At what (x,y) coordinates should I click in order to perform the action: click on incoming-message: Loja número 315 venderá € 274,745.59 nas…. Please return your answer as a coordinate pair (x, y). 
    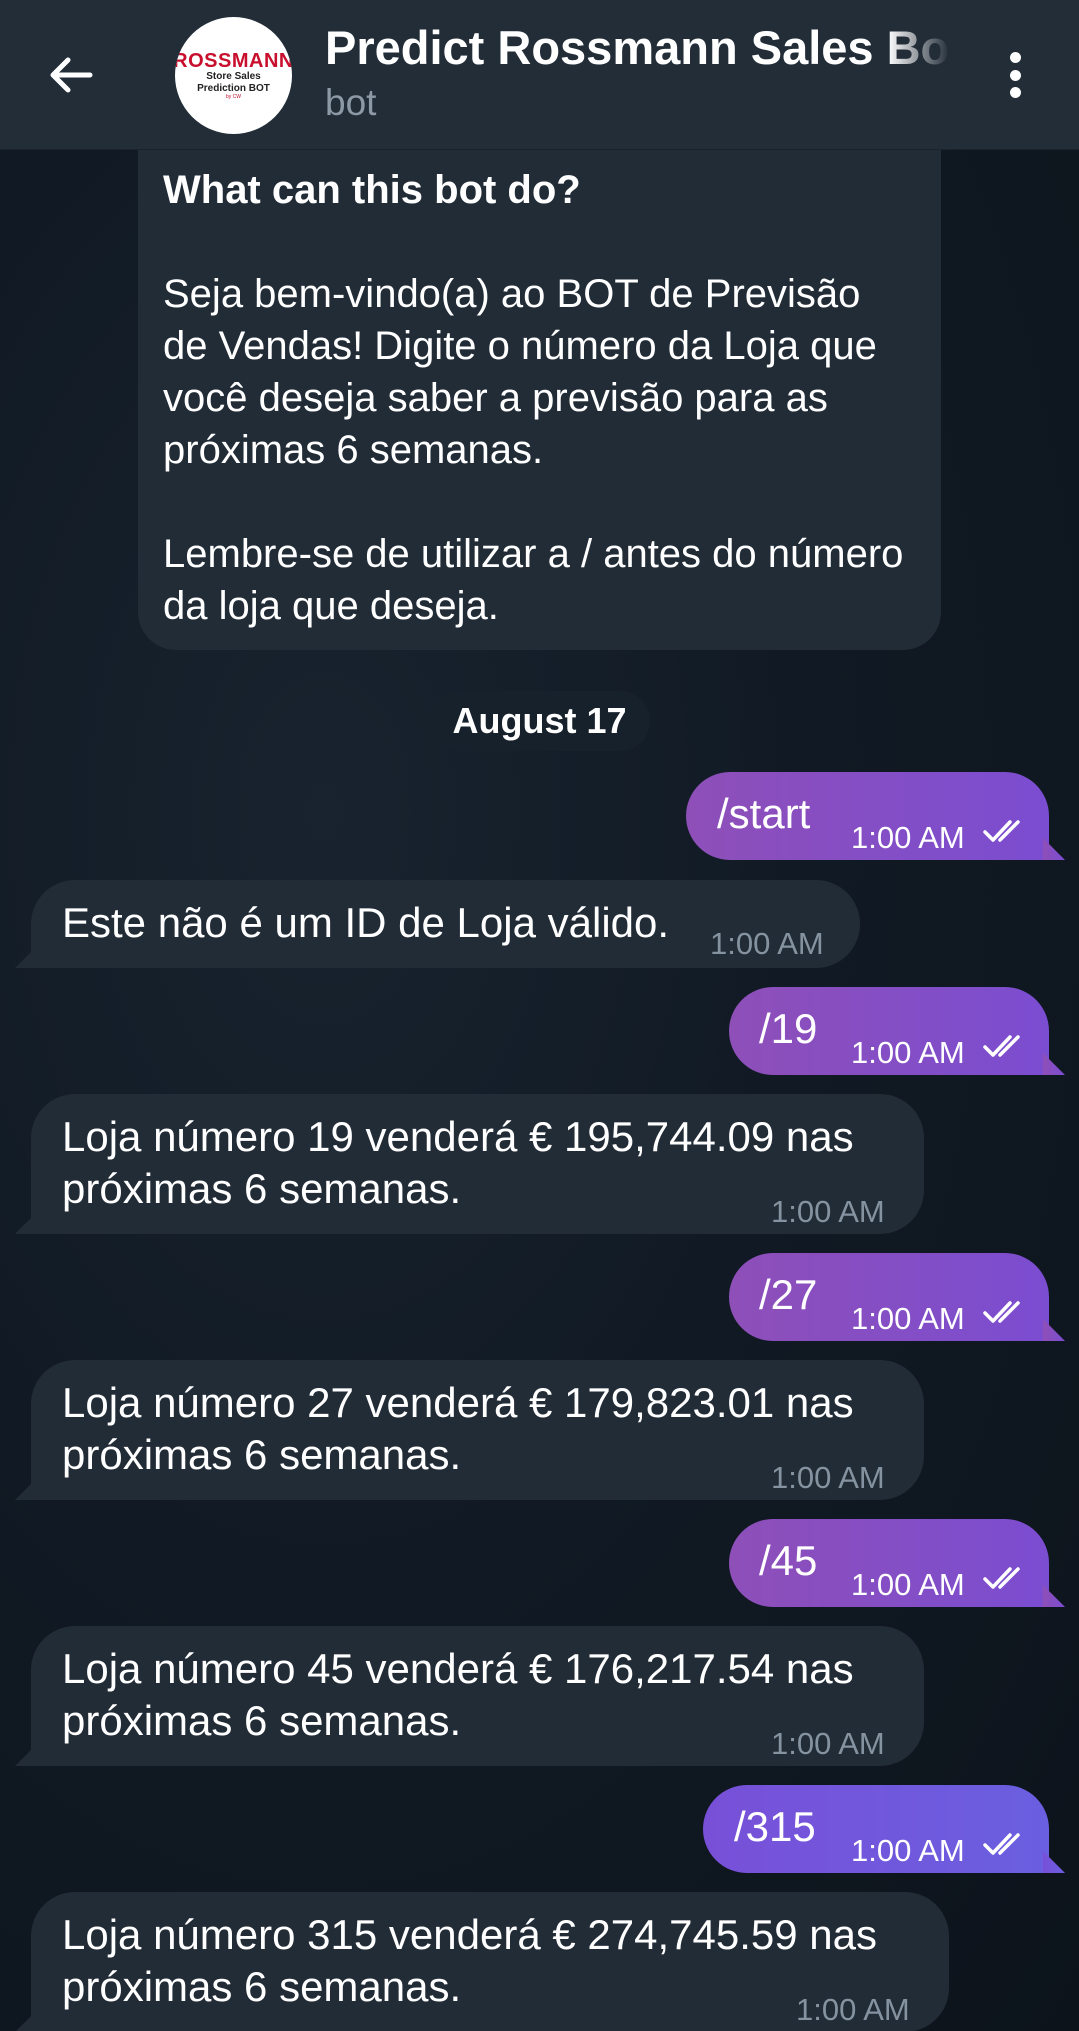
    Looking at the image, I should click on (490, 1961).